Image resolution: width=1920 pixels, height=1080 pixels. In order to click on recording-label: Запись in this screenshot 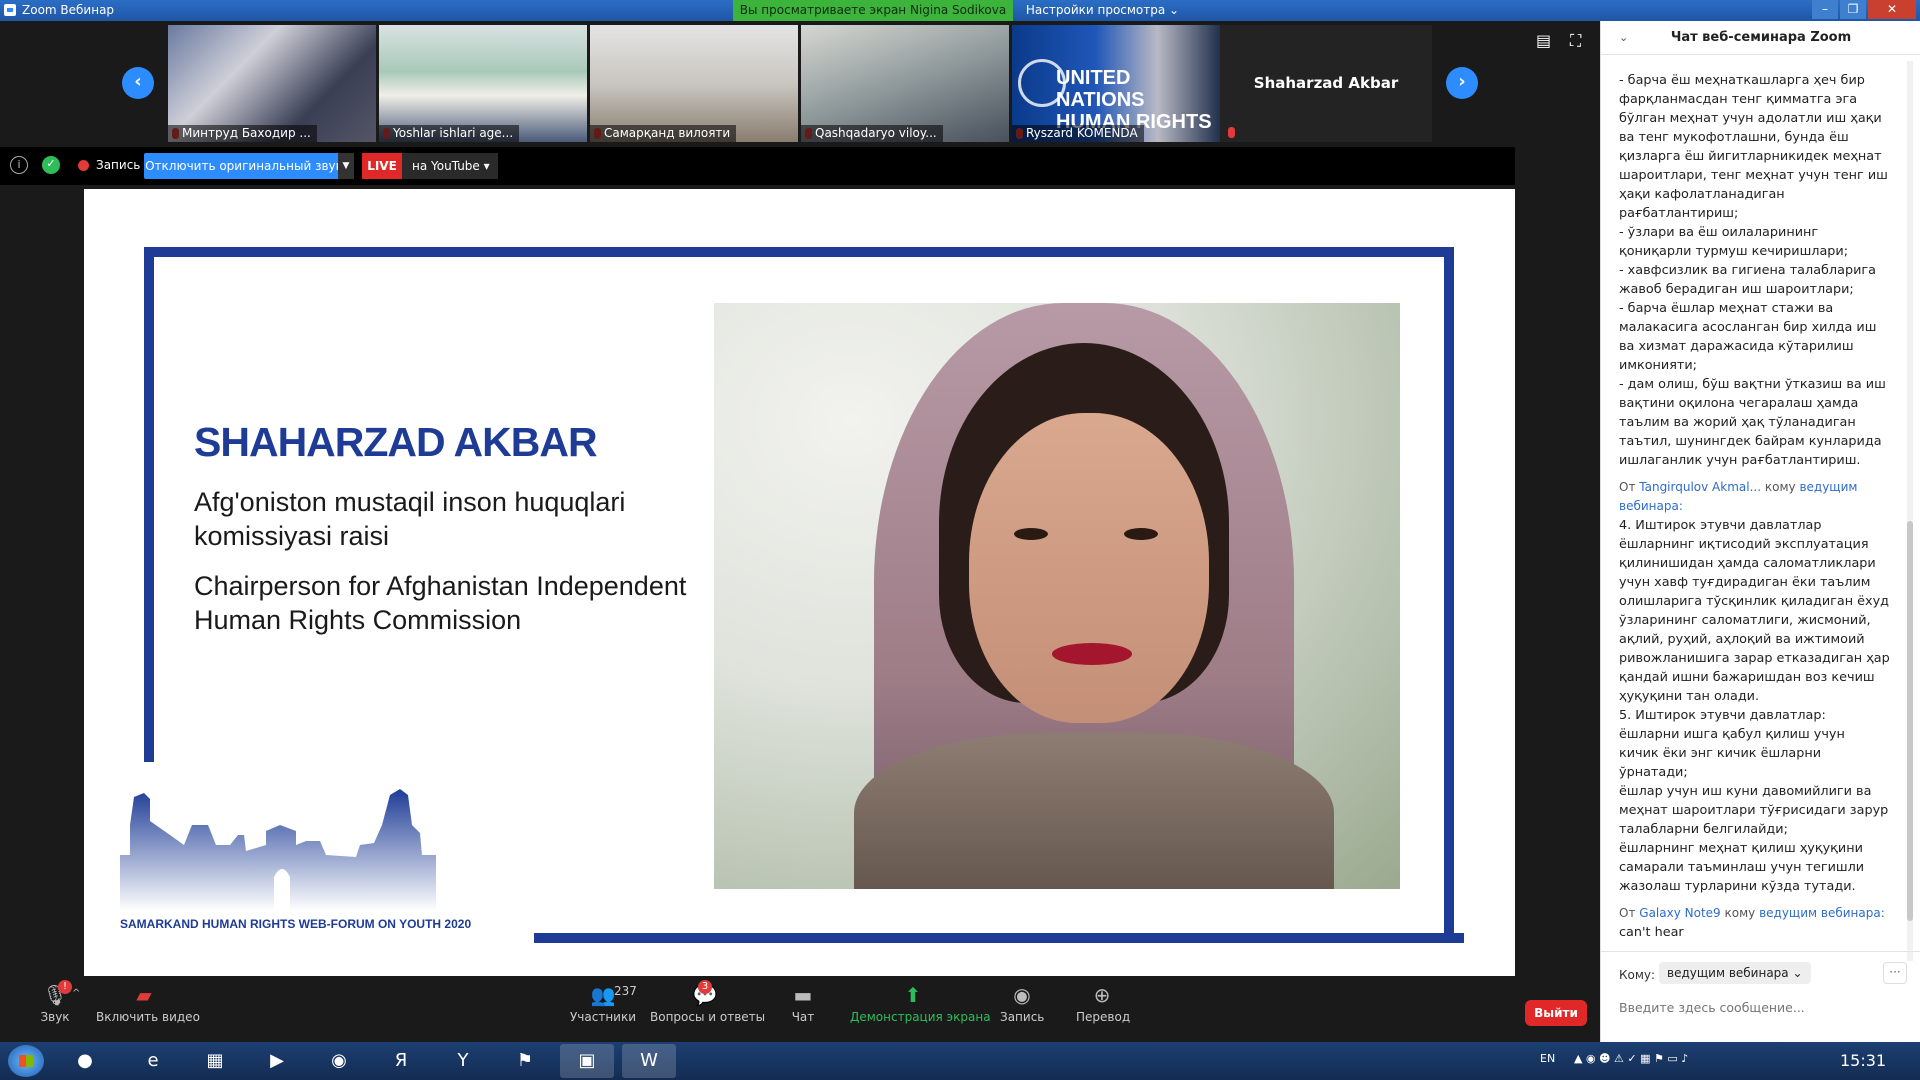, I will do `click(118, 165)`.